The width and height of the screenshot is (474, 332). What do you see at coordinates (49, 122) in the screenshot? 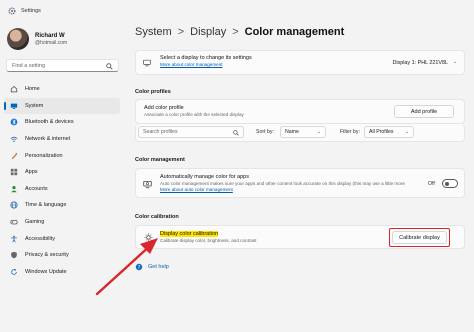
I see `sidebar-item-label: Bluetooth & devices` at bounding box center [49, 122].